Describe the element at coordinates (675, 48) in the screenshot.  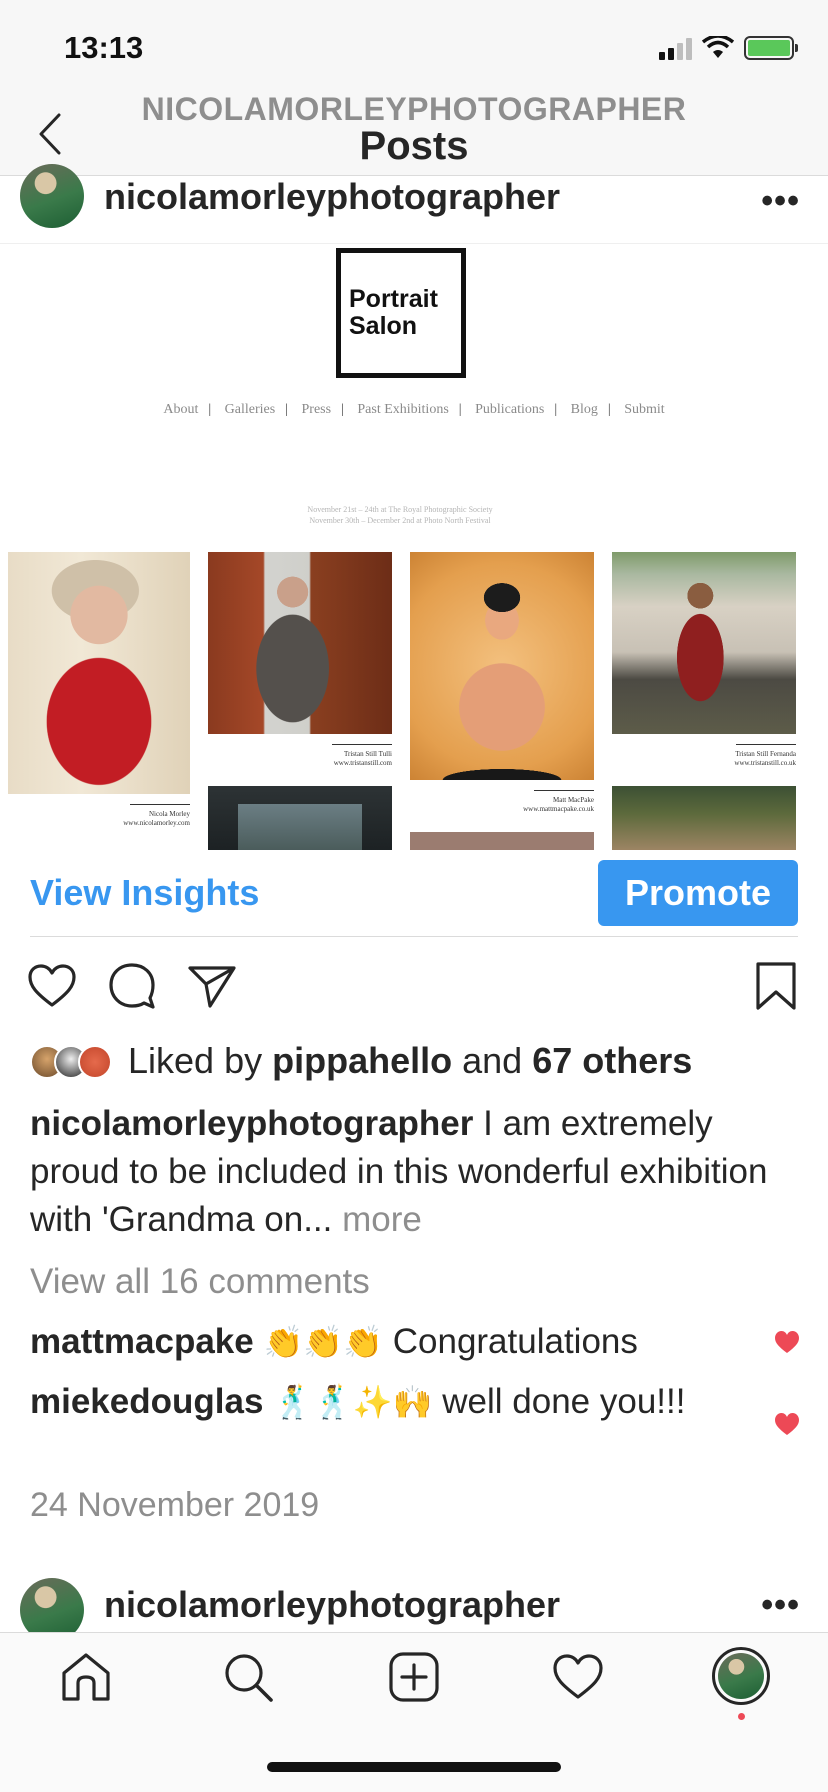
I see `cellular-signal-icon` at that location.